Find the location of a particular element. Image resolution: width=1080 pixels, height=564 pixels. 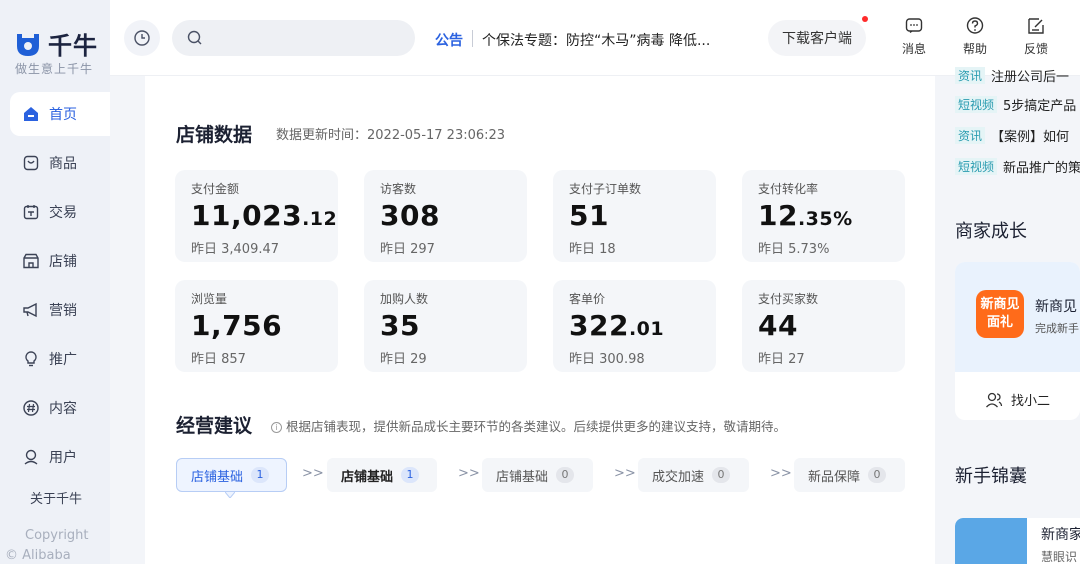

brand-slogan: 做生意上千牛 is located at coordinates (54, 69).